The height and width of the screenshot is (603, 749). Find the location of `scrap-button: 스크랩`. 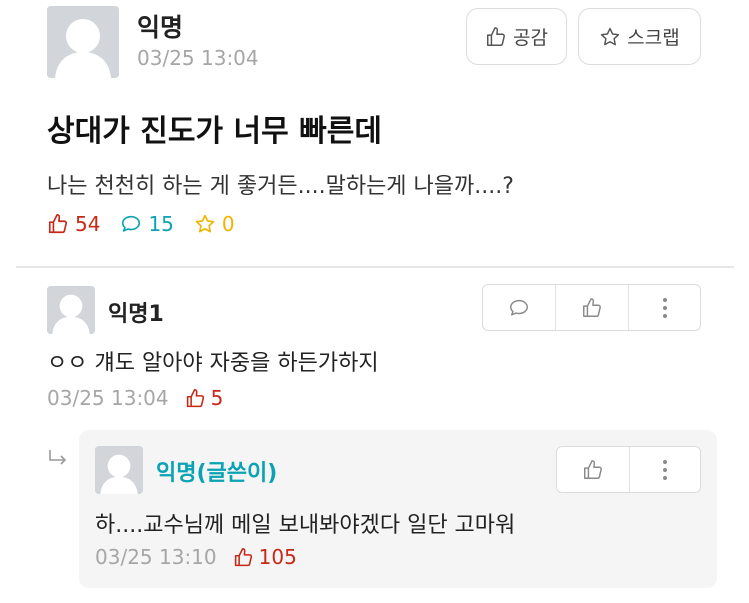

scrap-button: 스크랩 is located at coordinates (639, 36).